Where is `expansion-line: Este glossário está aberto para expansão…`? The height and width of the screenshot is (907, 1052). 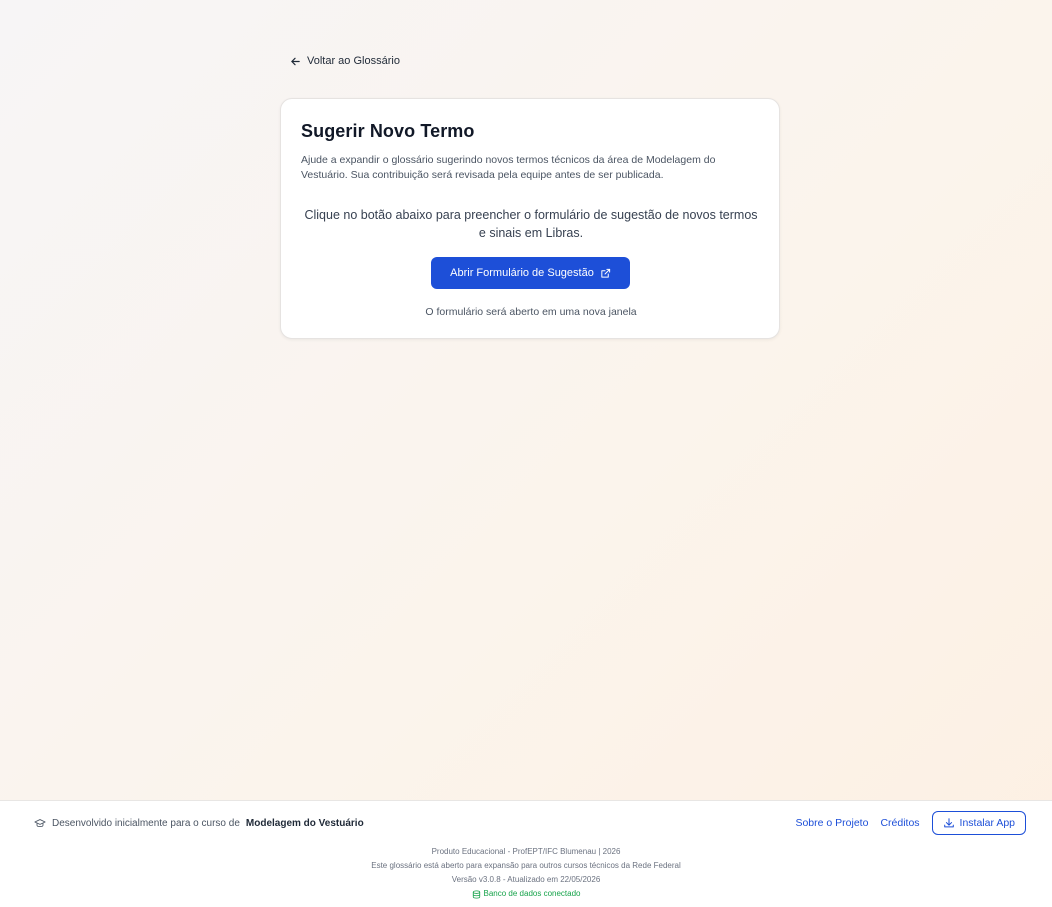
expansion-line: Este glossário está aberto para expansão… is located at coordinates (526, 865).